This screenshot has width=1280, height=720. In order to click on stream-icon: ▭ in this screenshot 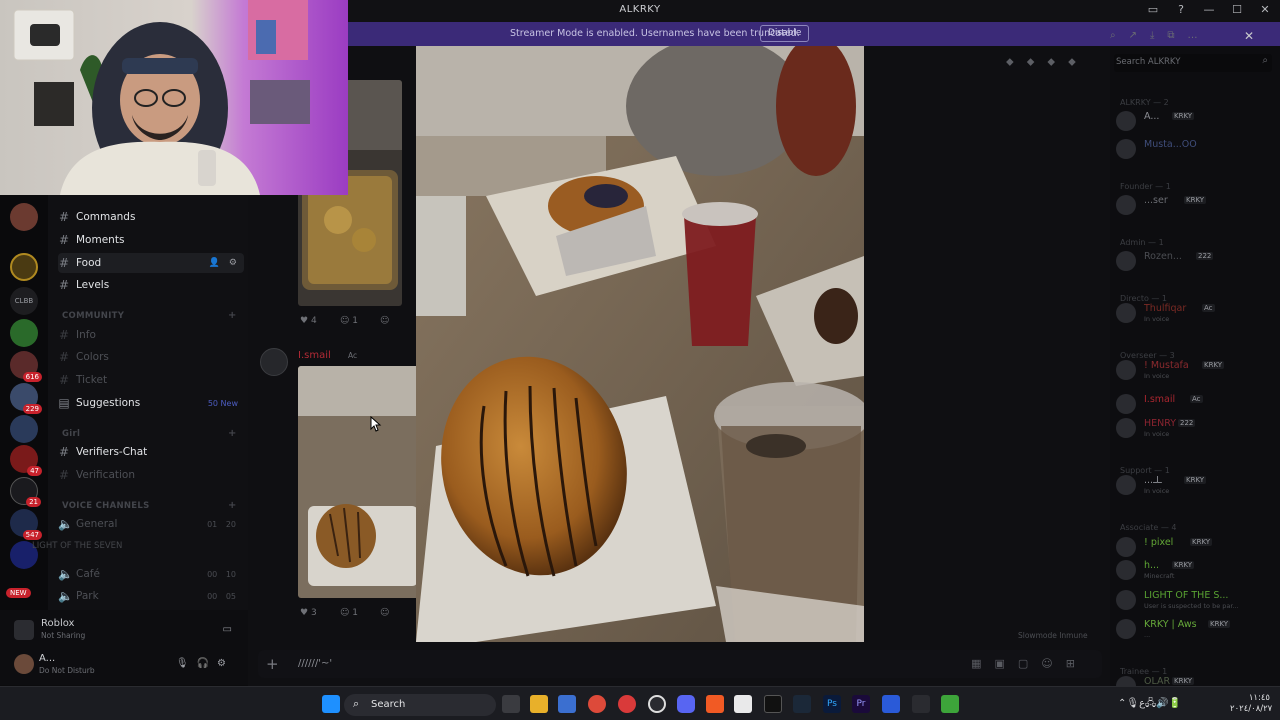, I will do `click(227, 629)`.